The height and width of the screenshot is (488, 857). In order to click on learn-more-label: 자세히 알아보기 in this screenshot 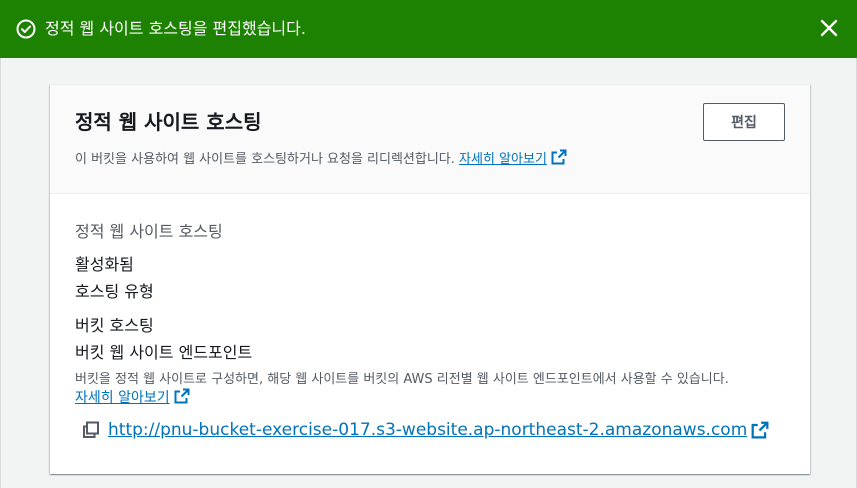, I will do `click(503, 159)`.